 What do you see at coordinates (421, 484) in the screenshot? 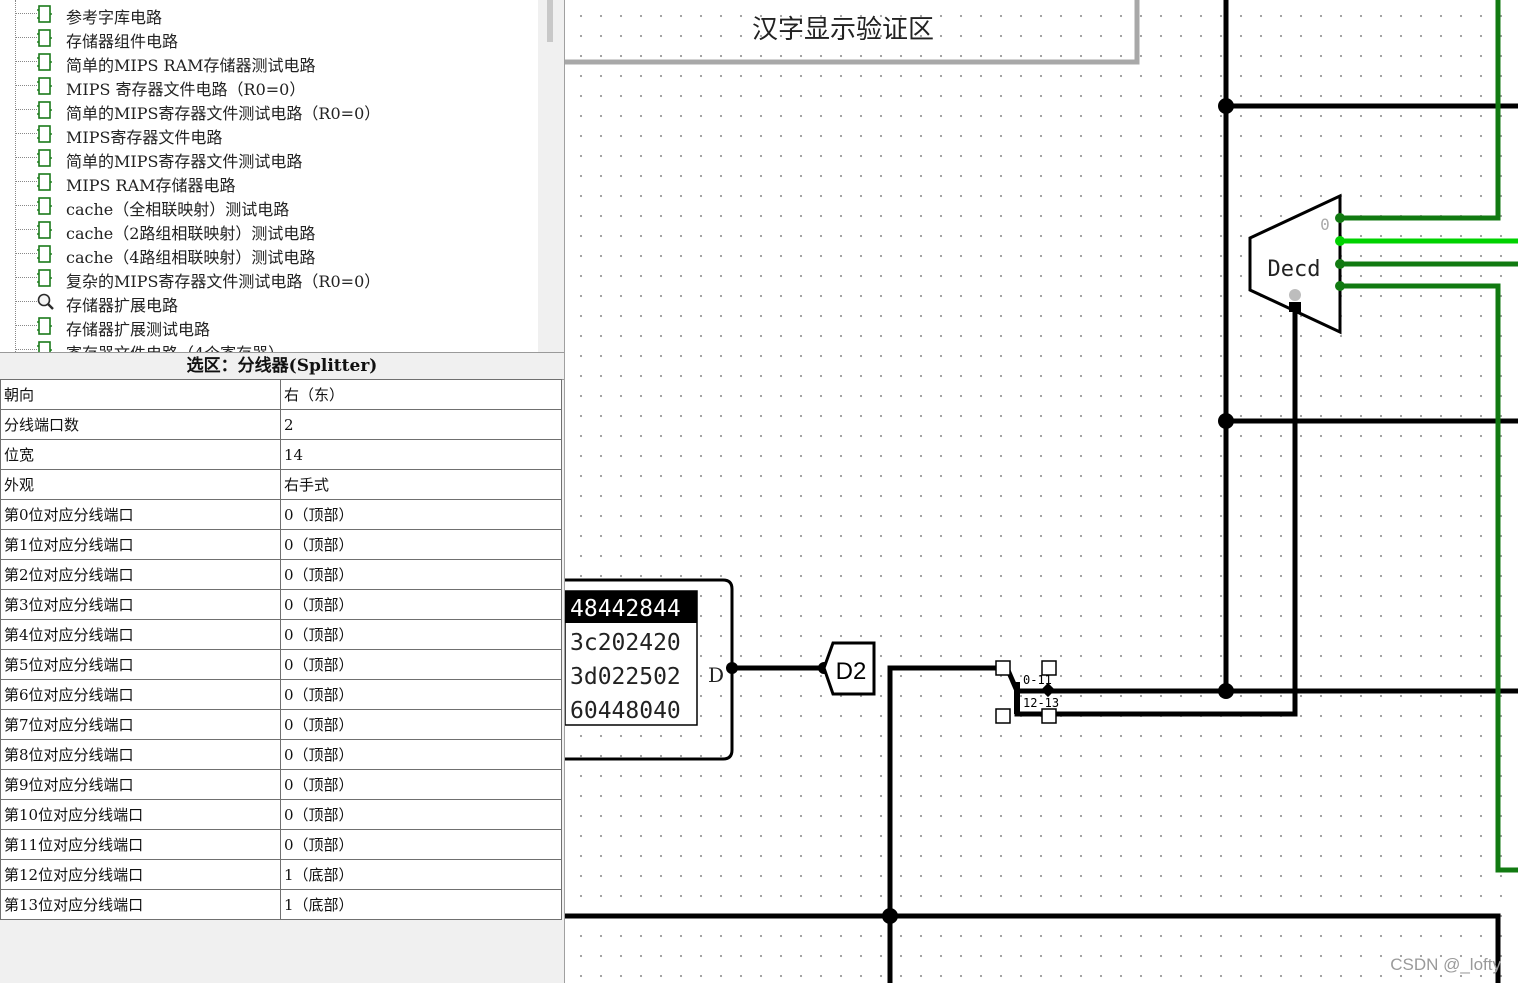
I see `attribute-value: 右手式` at bounding box center [421, 484].